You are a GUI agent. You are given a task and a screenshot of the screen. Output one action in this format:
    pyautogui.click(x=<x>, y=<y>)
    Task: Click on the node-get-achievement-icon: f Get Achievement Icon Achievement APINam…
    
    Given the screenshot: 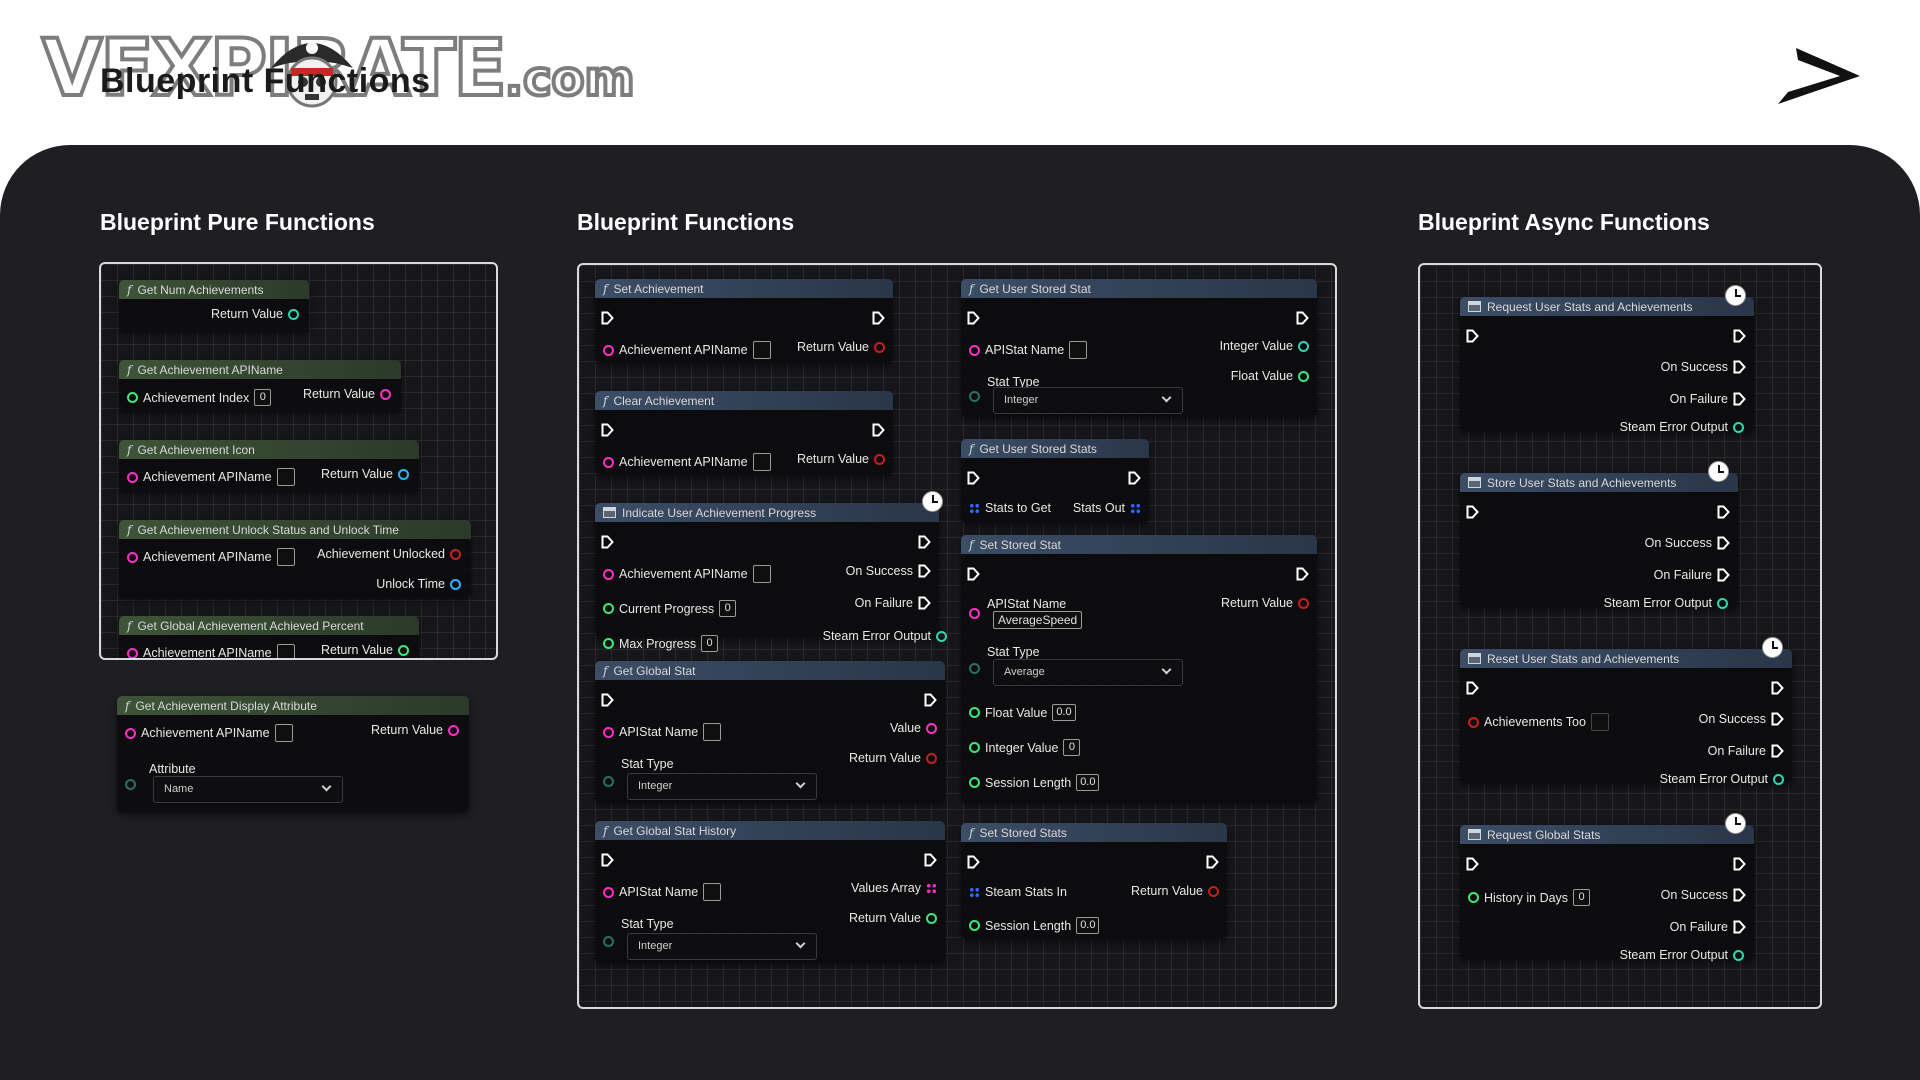 What is the action you would take?
    pyautogui.click(x=269, y=466)
    